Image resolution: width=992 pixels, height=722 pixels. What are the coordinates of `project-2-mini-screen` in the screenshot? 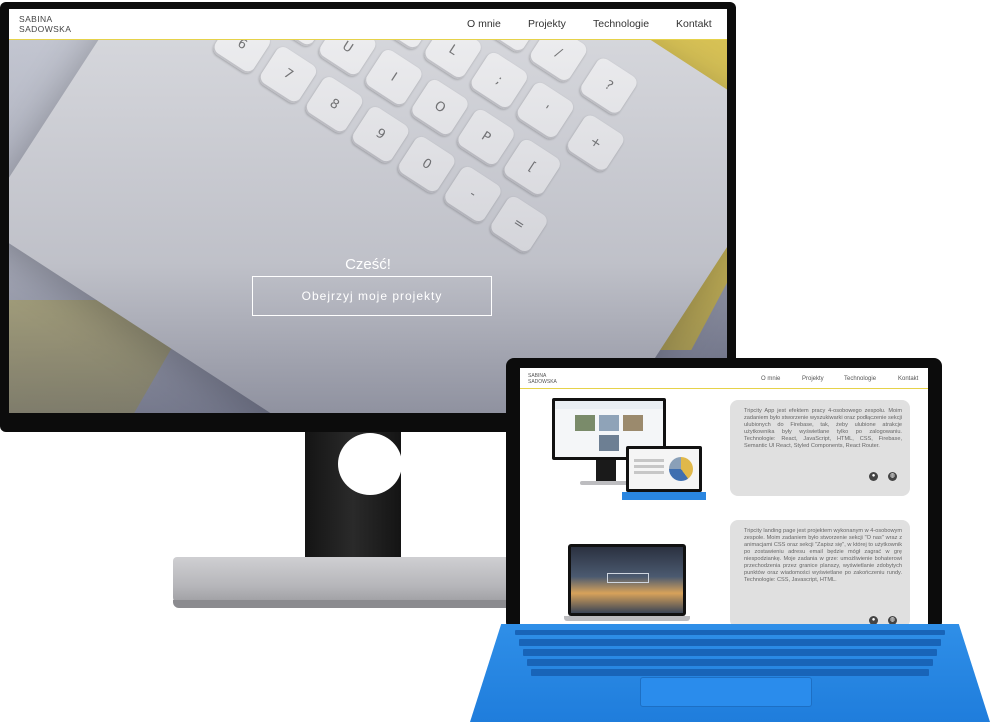 It's located at (627, 580).